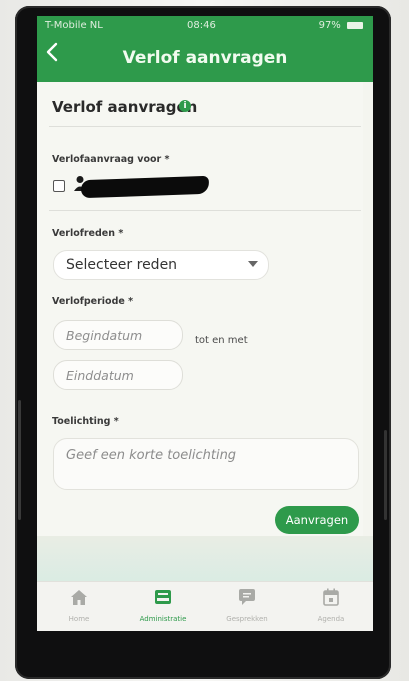  Describe the element at coordinates (317, 520) in the screenshot. I see `submit-button: Aanvragen` at that location.